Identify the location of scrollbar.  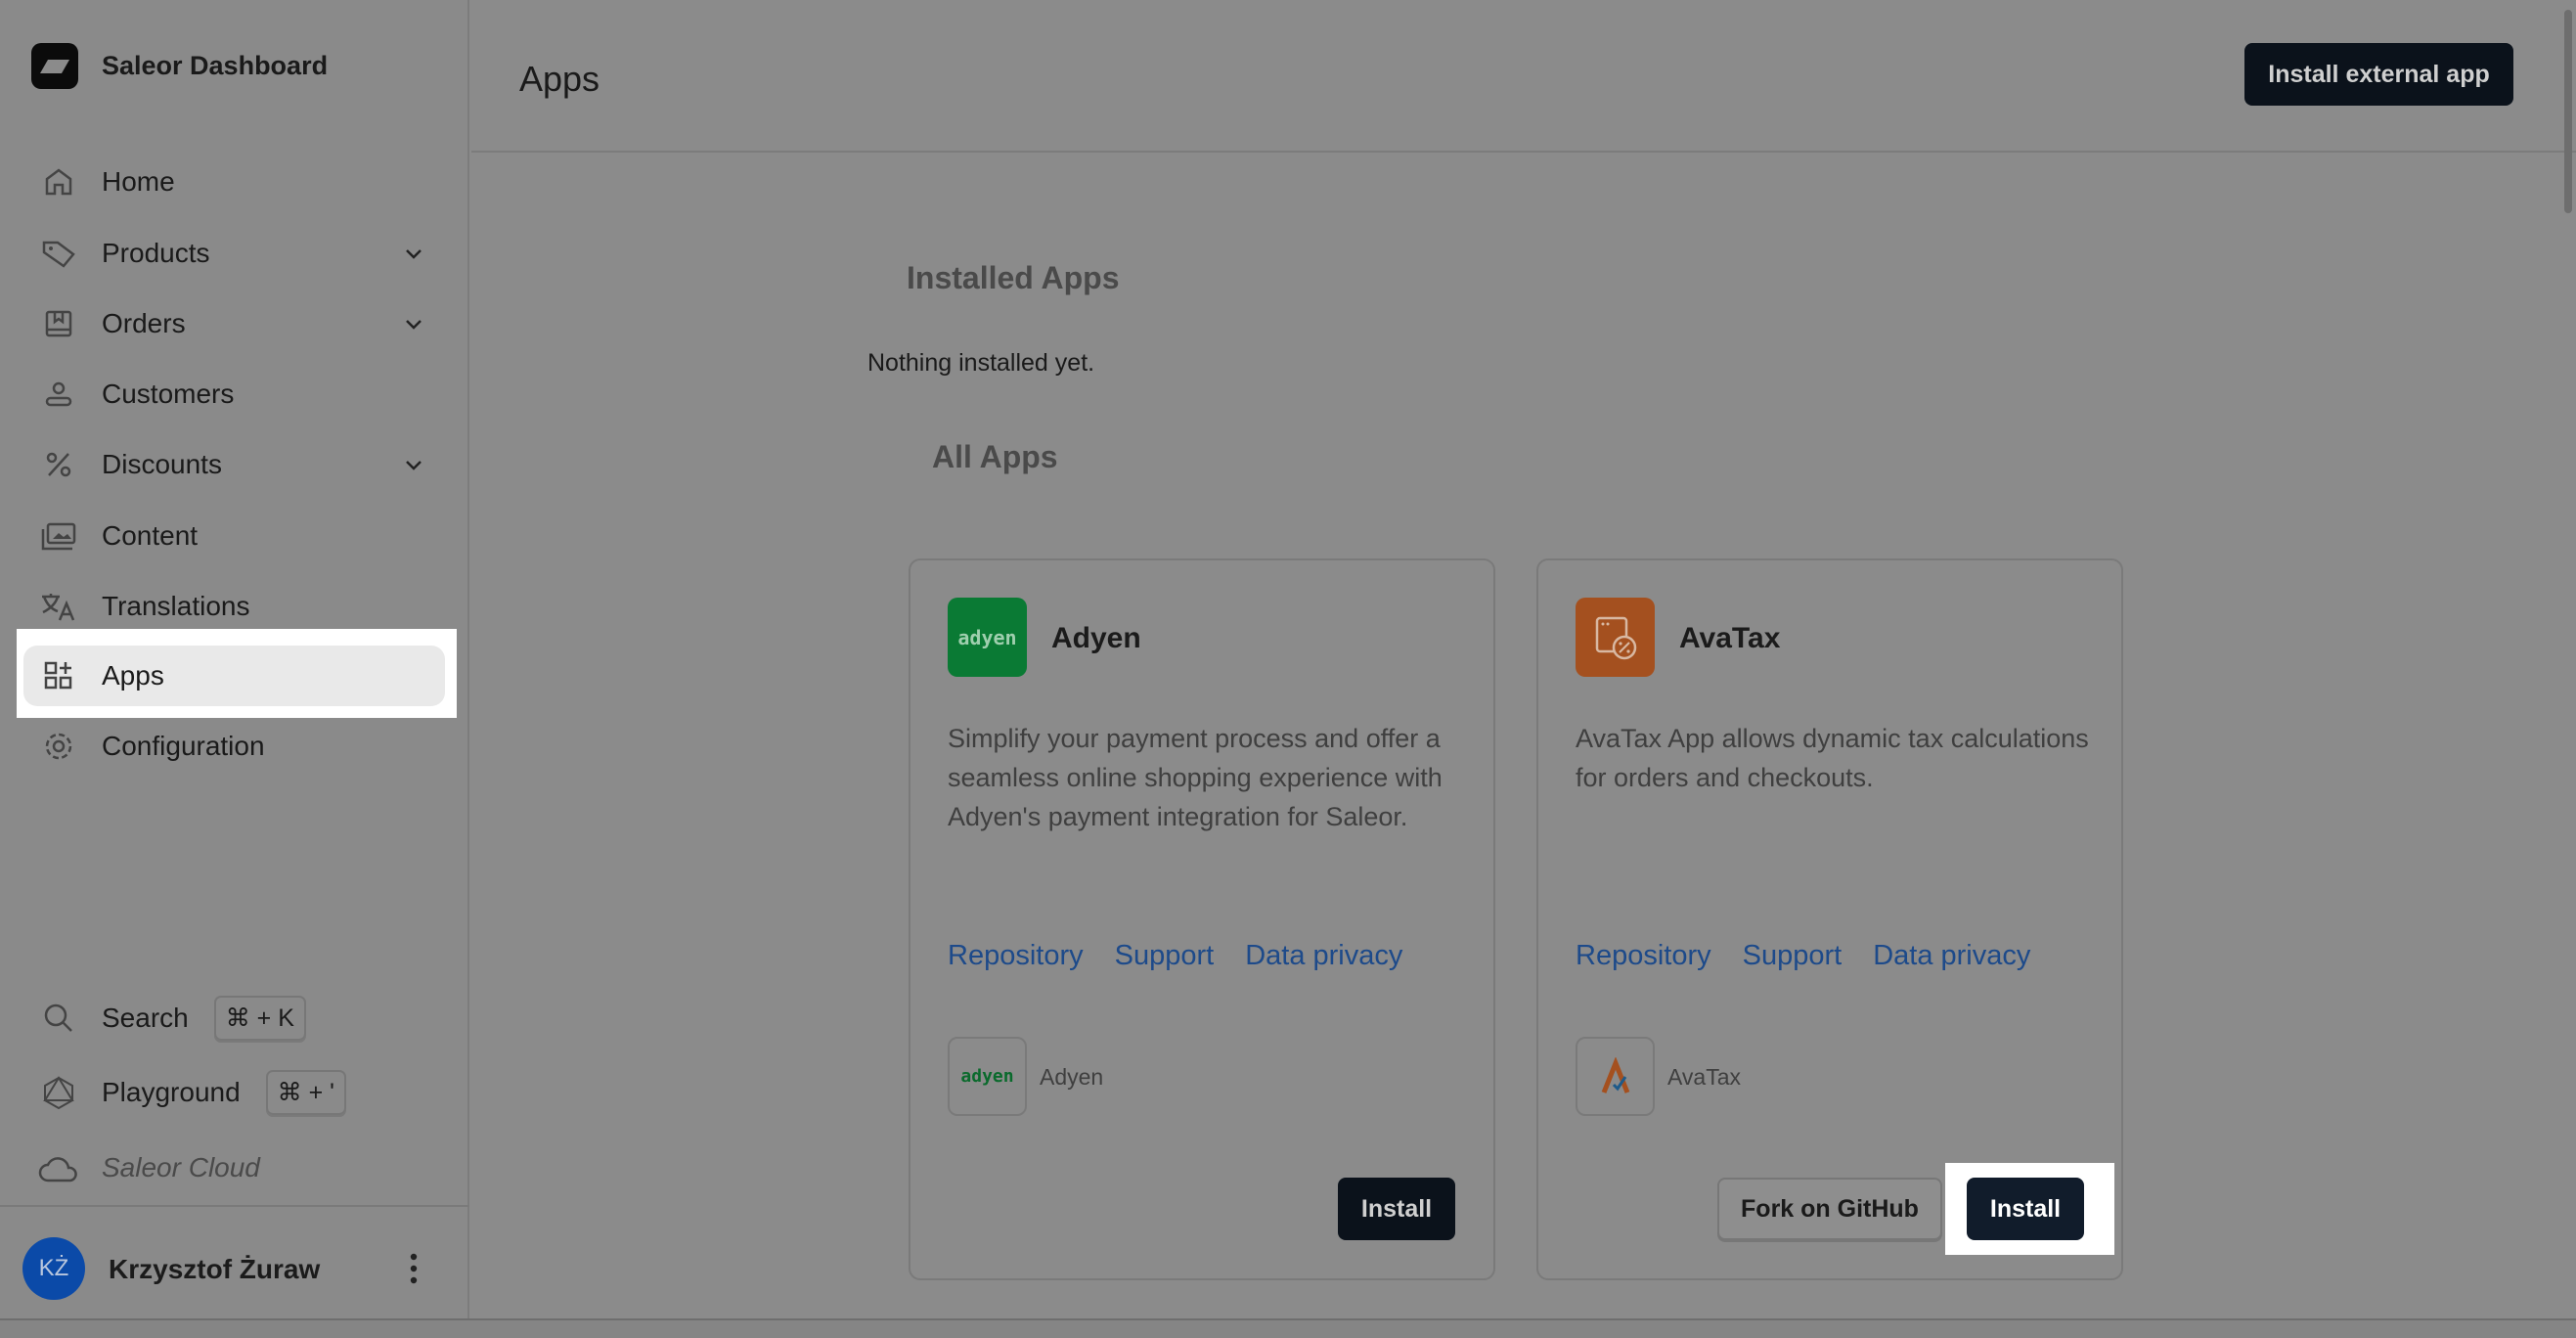
(2568, 112).